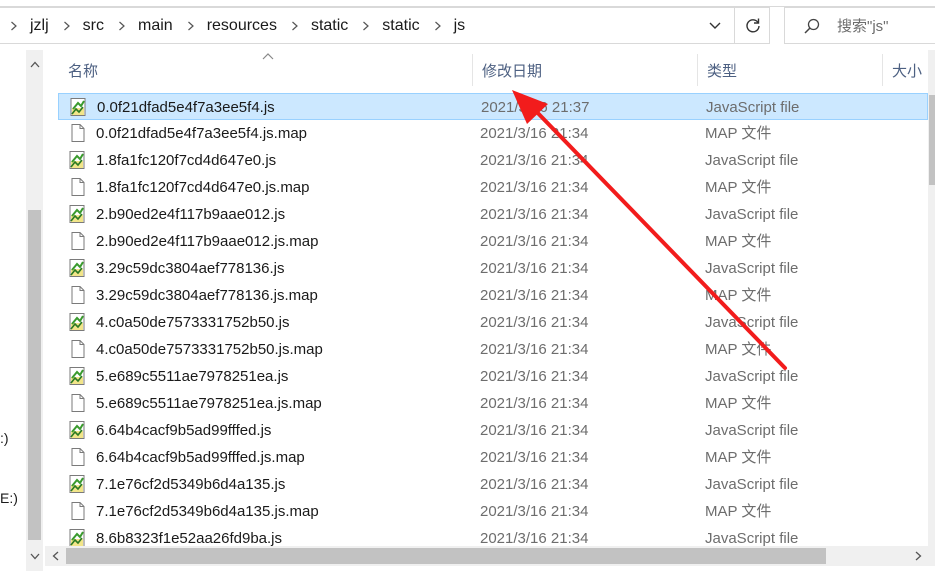  I want to click on breadcrumb-item: js, so click(460, 26).